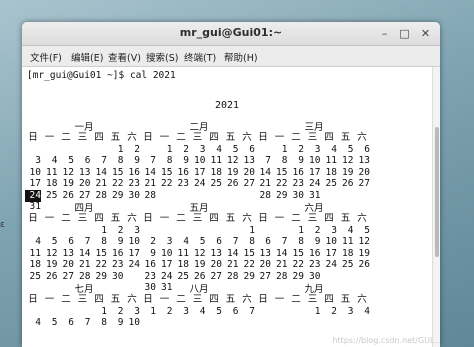 This screenshot has height=347, width=474. I want to click on maximize-icon: □, so click(404, 33).